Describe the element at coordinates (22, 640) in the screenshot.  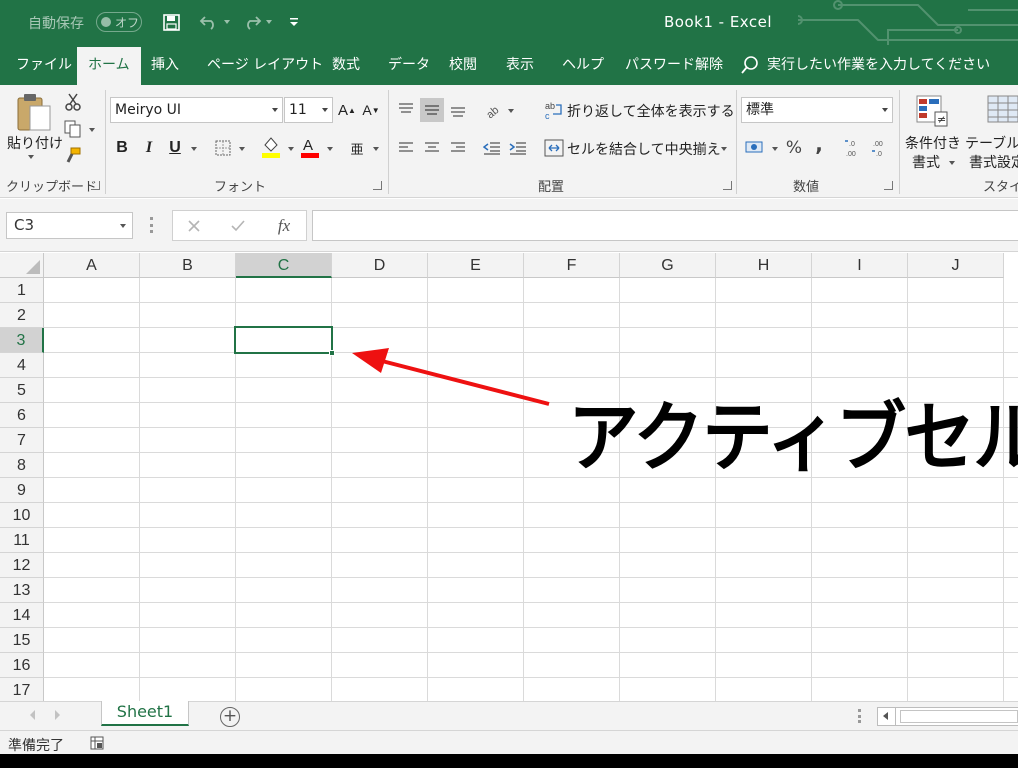
I see `row-header-15: 15` at that location.